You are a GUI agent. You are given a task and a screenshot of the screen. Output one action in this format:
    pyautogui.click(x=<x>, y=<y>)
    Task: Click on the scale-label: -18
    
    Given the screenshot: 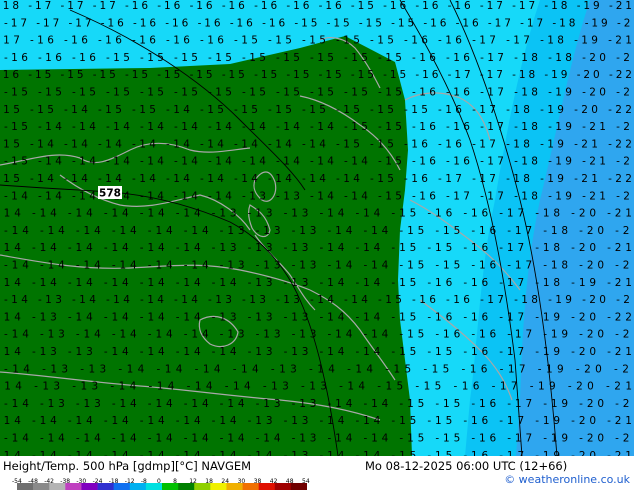 What is the action you would take?
    pyautogui.click(x=113, y=481)
    